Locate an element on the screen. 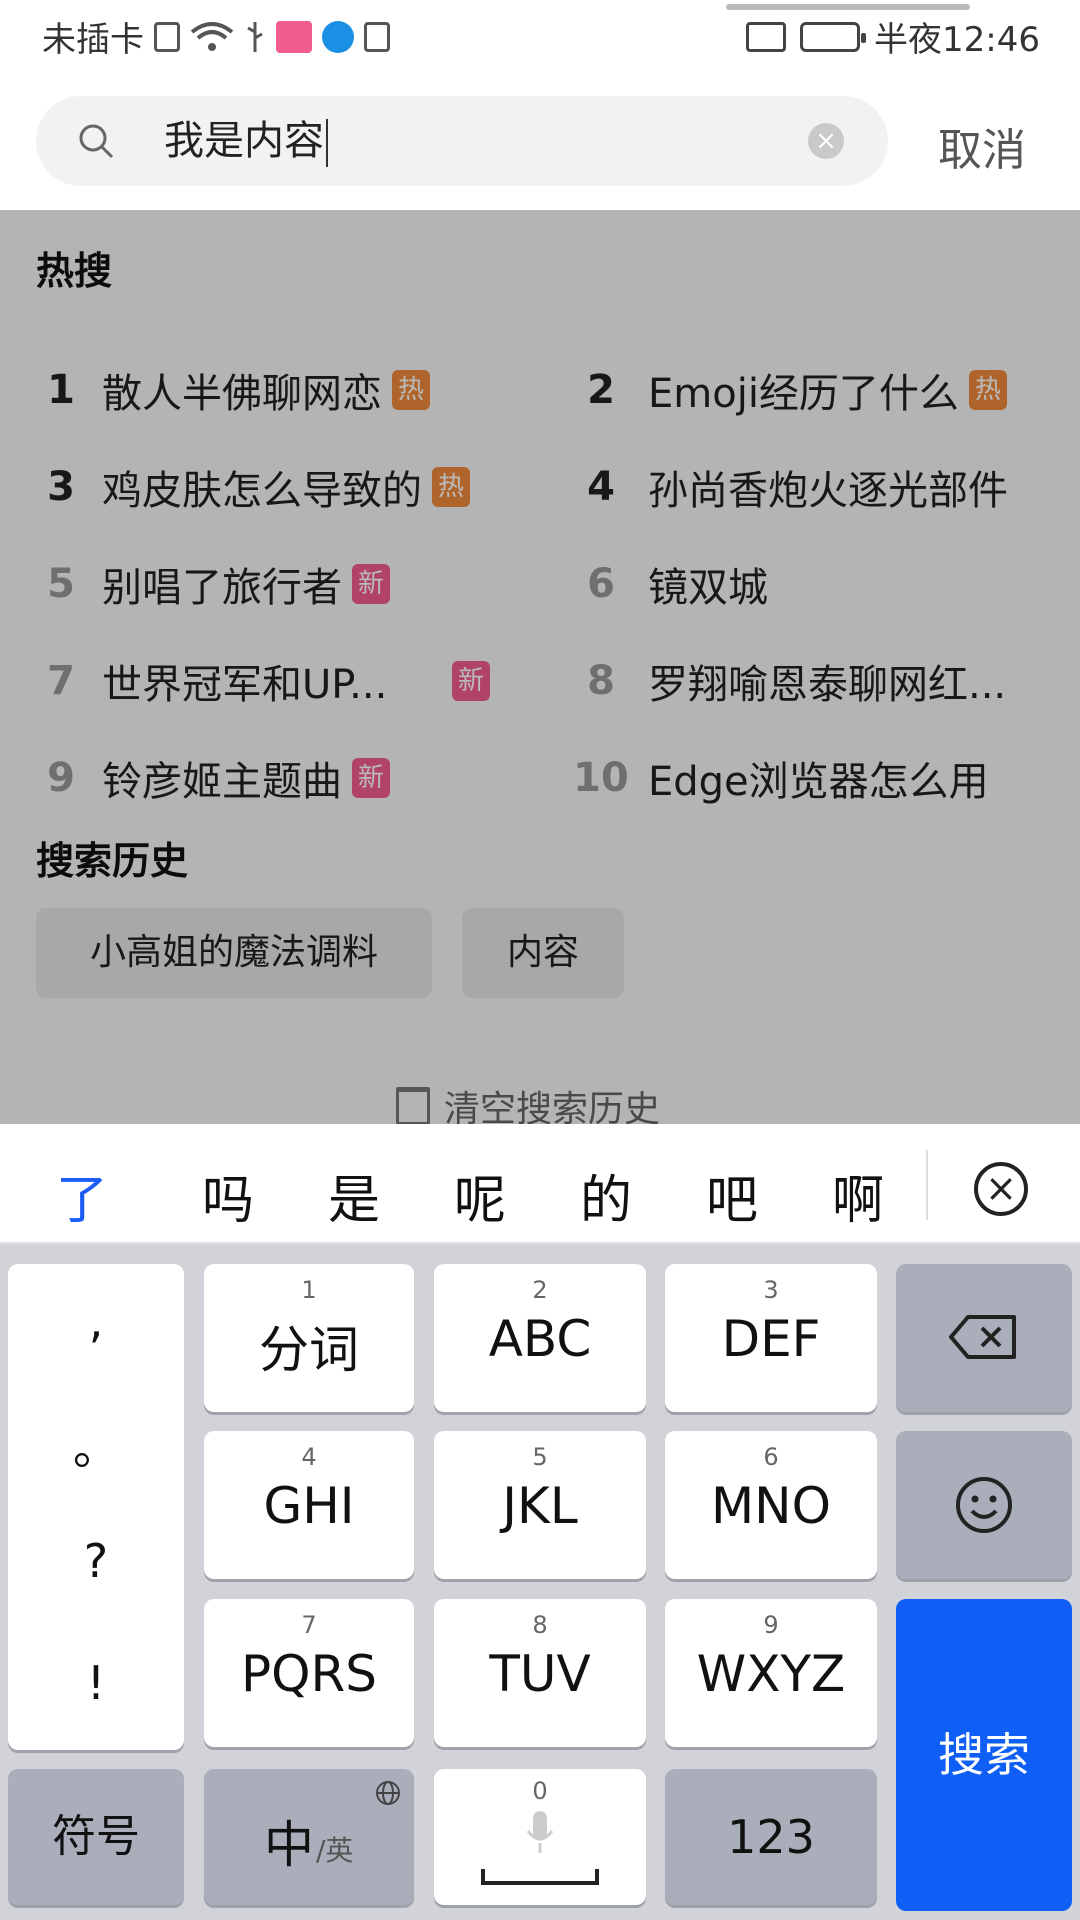 This screenshot has height=1920, width=1080. clear-icon: × is located at coordinates (826, 141).